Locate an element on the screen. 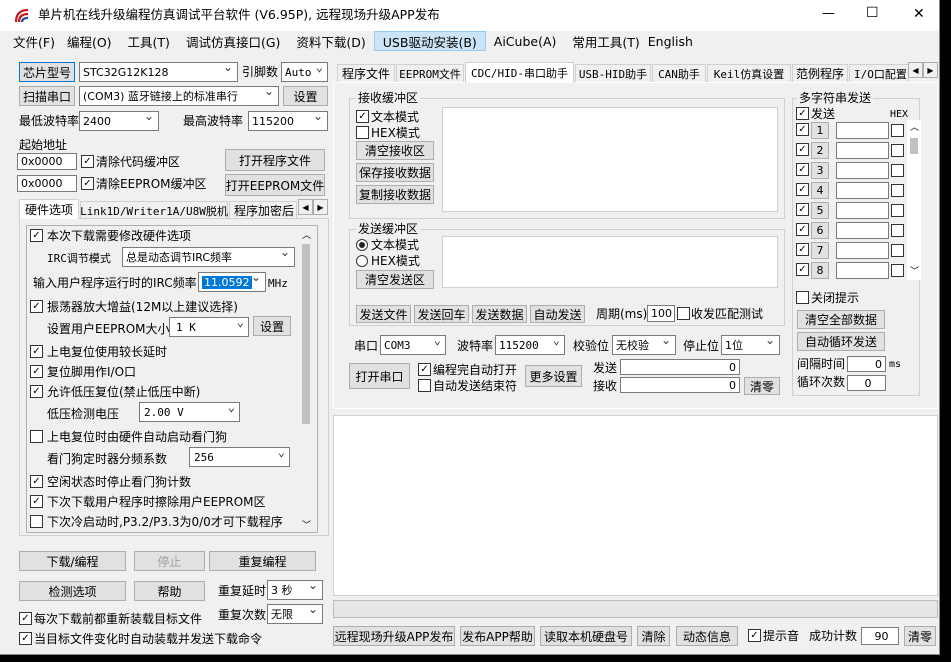 The image size is (951, 662). serial-port-select: COM3 is located at coordinates (413, 345).